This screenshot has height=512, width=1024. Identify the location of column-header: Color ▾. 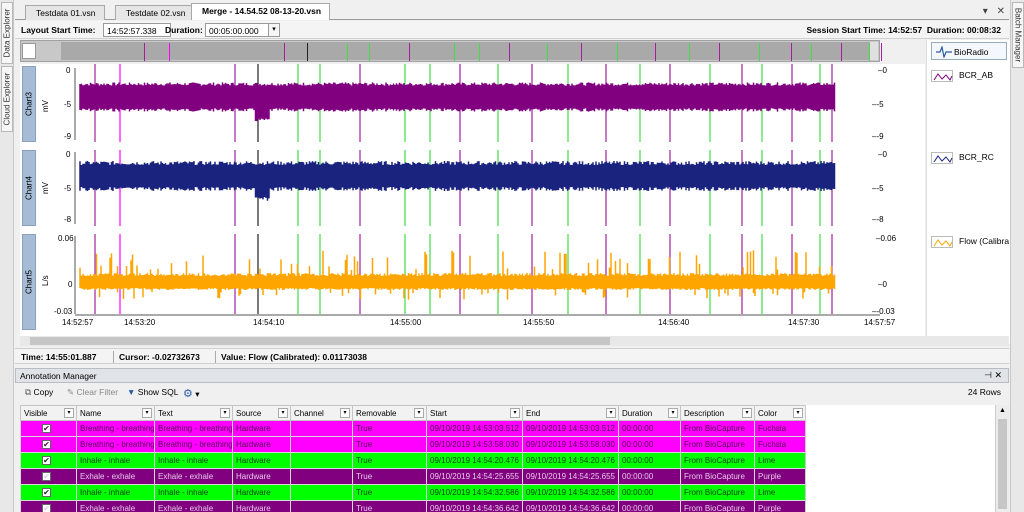
(780, 413).